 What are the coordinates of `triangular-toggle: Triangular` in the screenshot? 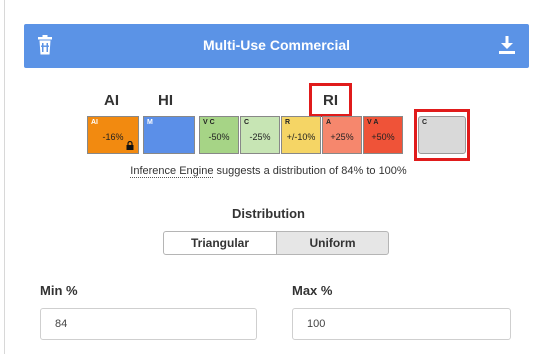 It's located at (220, 243).